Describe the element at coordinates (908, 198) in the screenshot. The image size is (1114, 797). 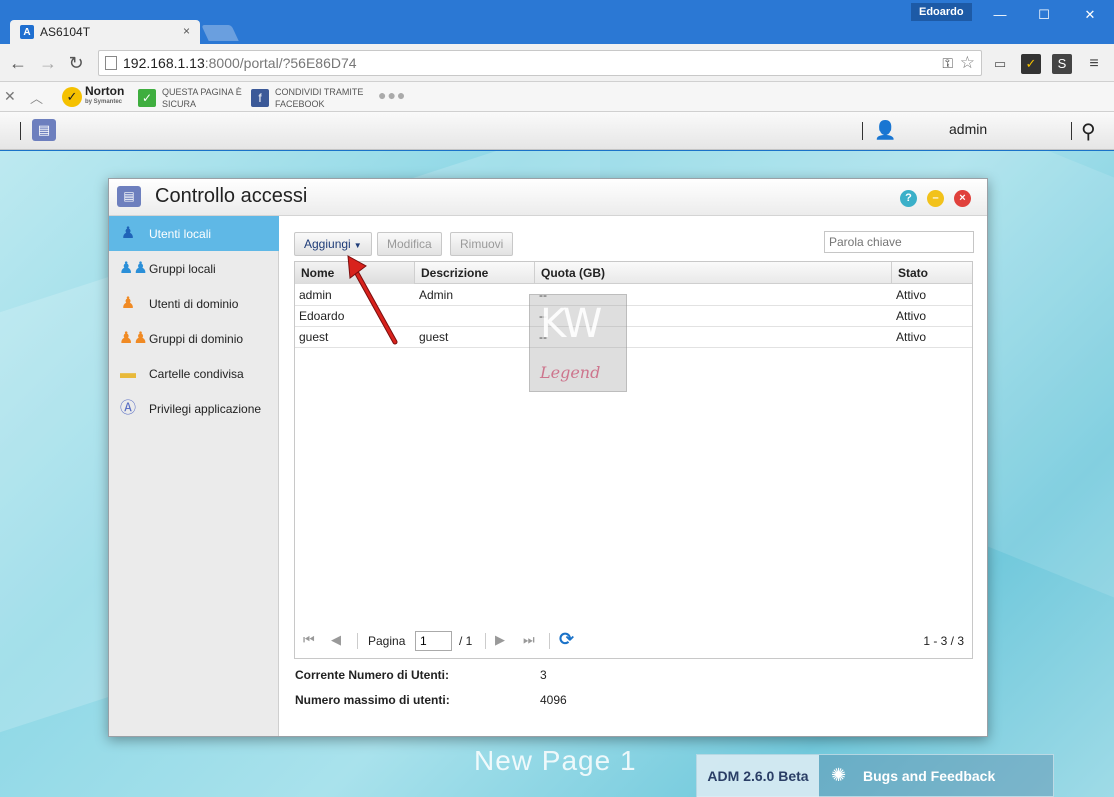
I see `help-button: ?` at that location.